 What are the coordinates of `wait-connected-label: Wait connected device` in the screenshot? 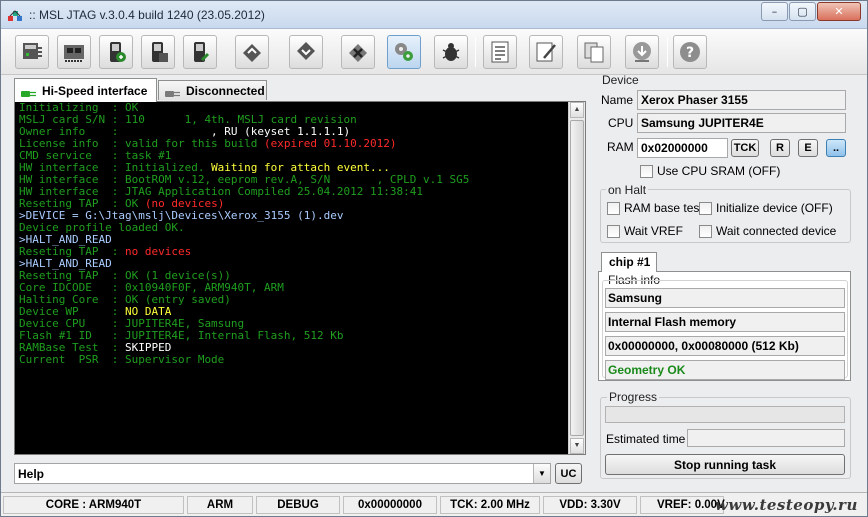 It's located at (776, 231).